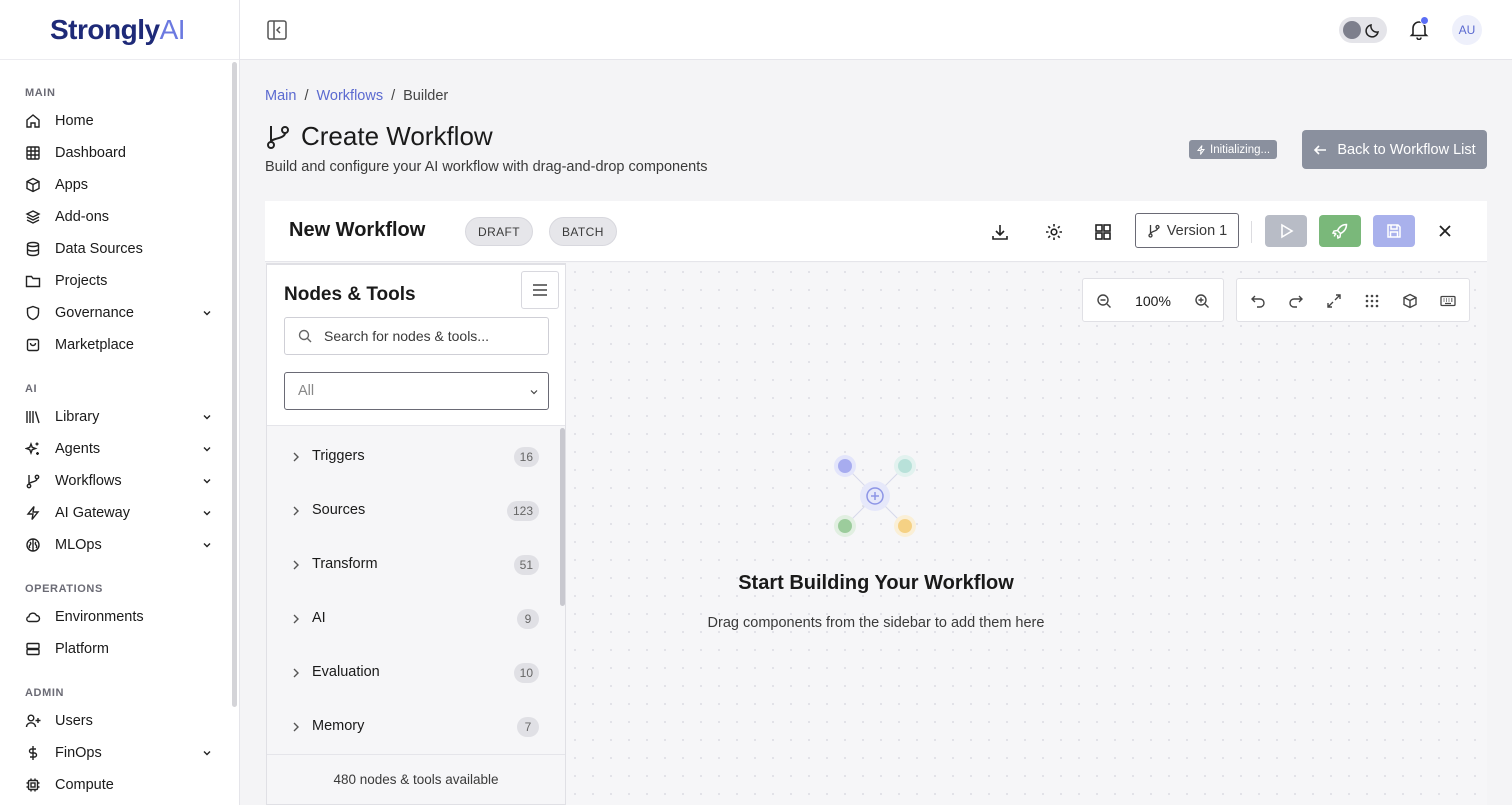 Image resolution: width=1512 pixels, height=805 pixels. Describe the element at coordinates (33, 753) in the screenshot. I see `dollar-icon` at that location.